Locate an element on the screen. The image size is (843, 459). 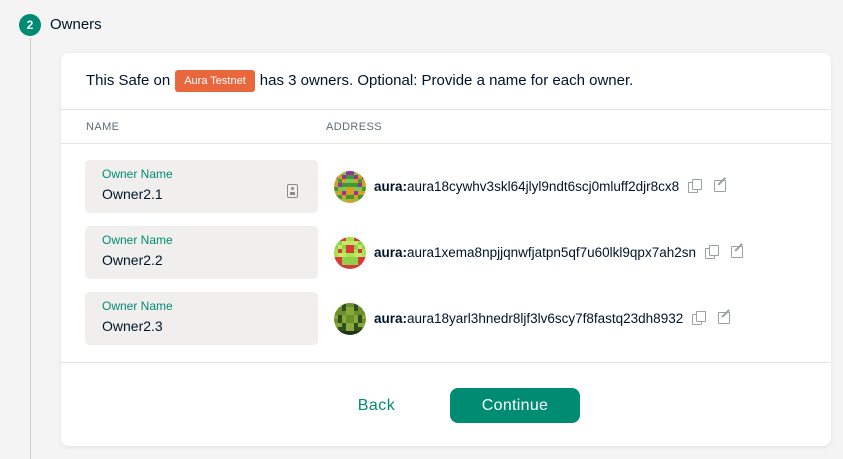
column-header-name: NAME is located at coordinates (103, 127).